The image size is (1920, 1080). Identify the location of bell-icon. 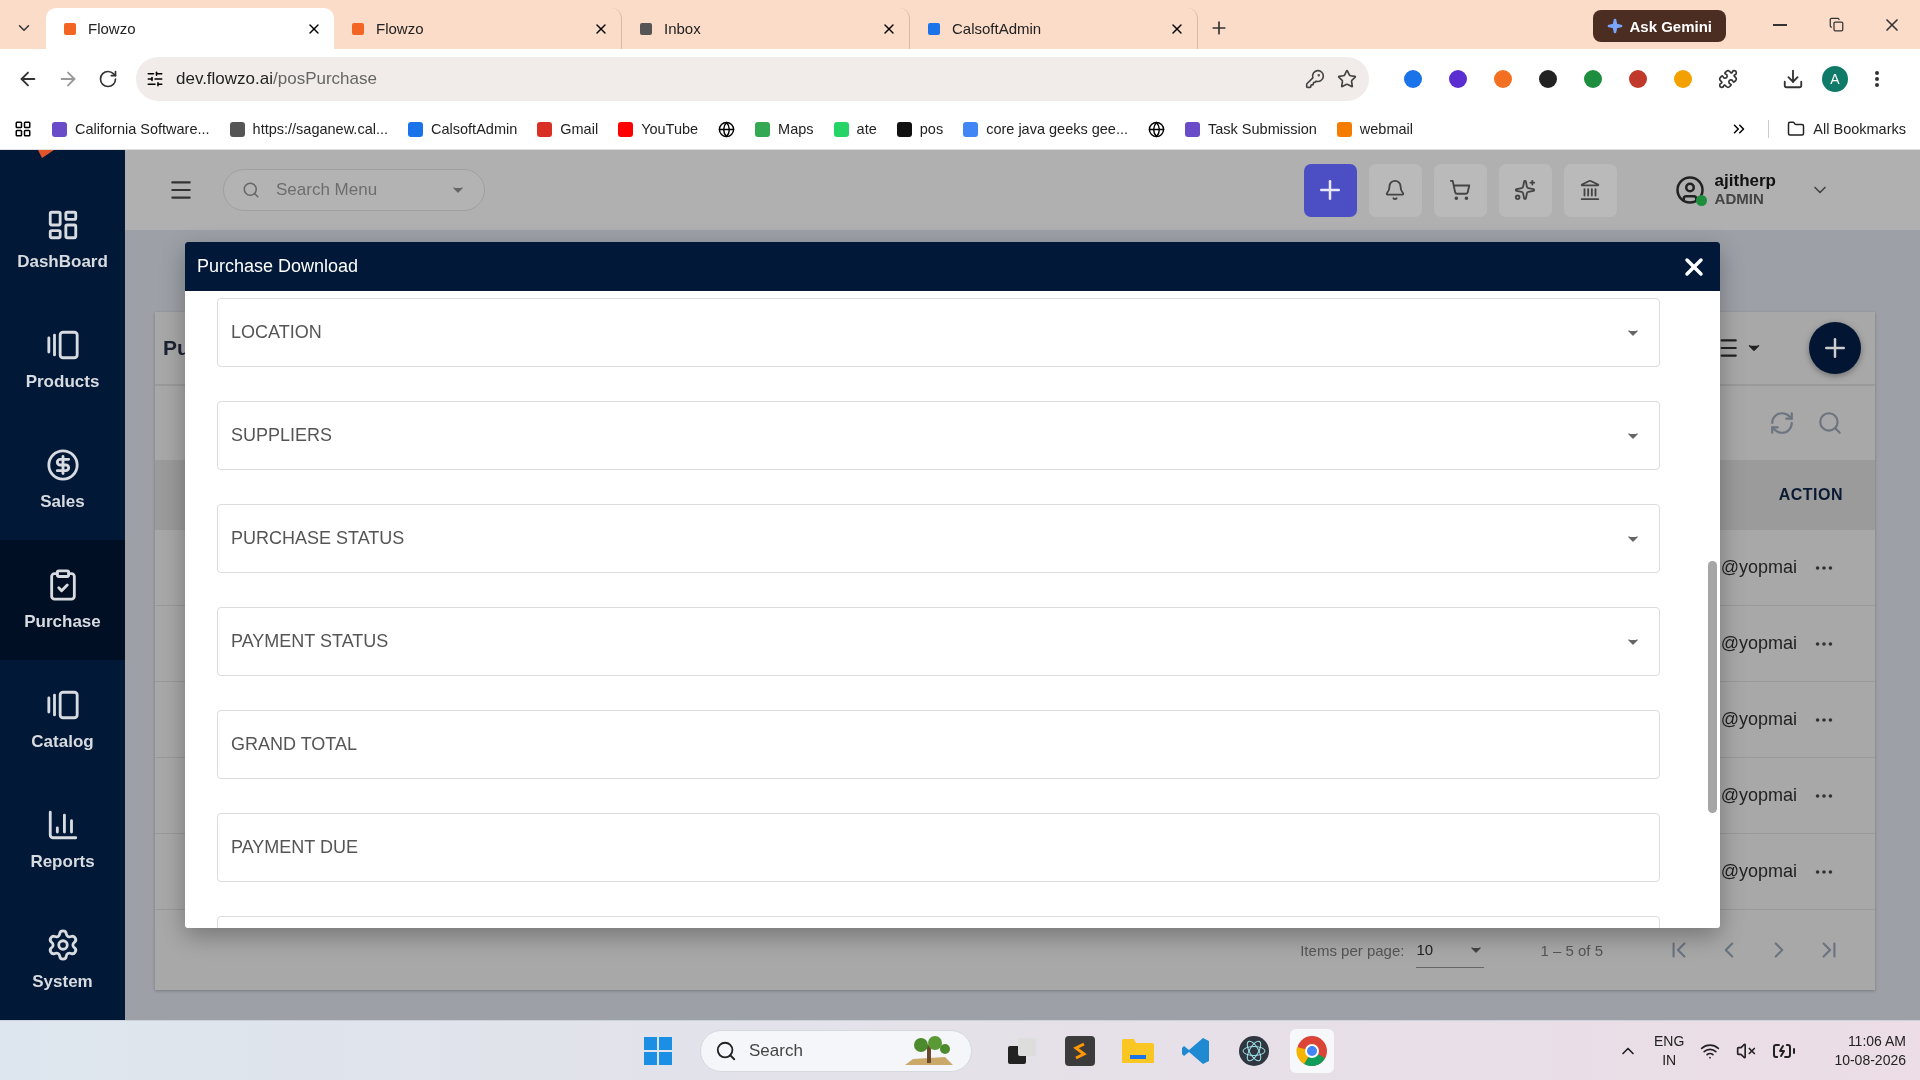
(1395, 190).